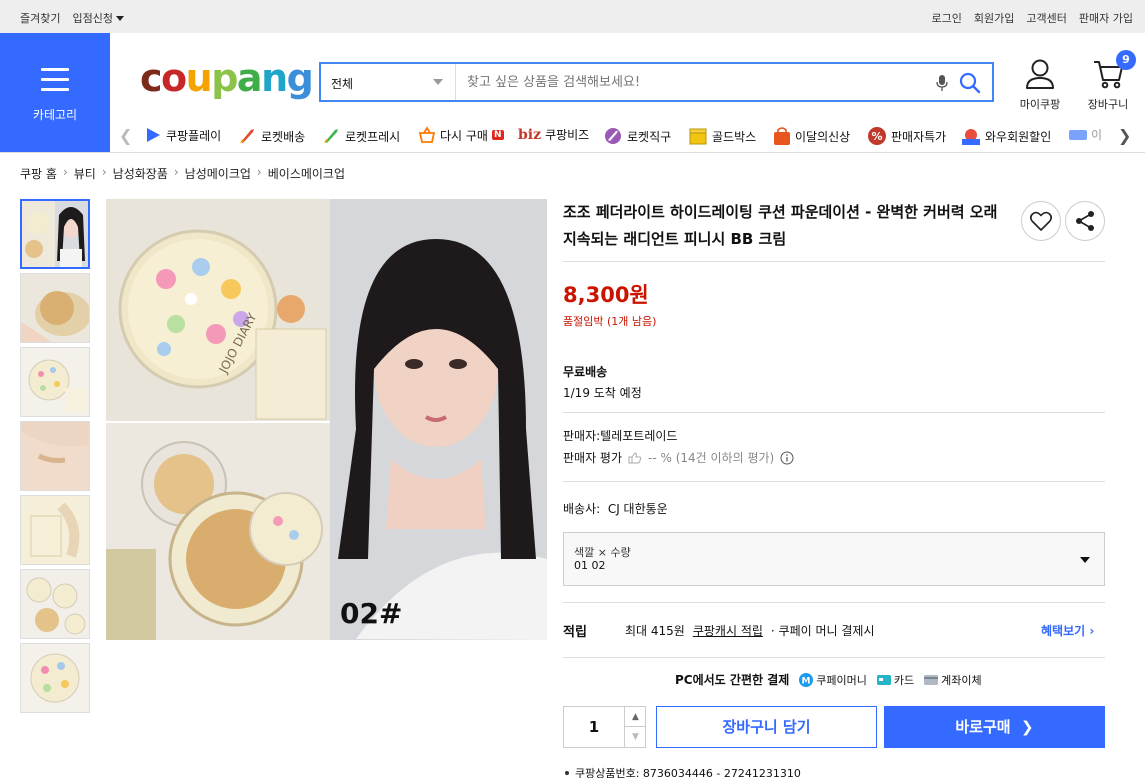 This screenshot has height=778, width=1145. Describe the element at coordinates (722, 136) in the screenshot. I see `nav-goldbox: 골드박스` at that location.